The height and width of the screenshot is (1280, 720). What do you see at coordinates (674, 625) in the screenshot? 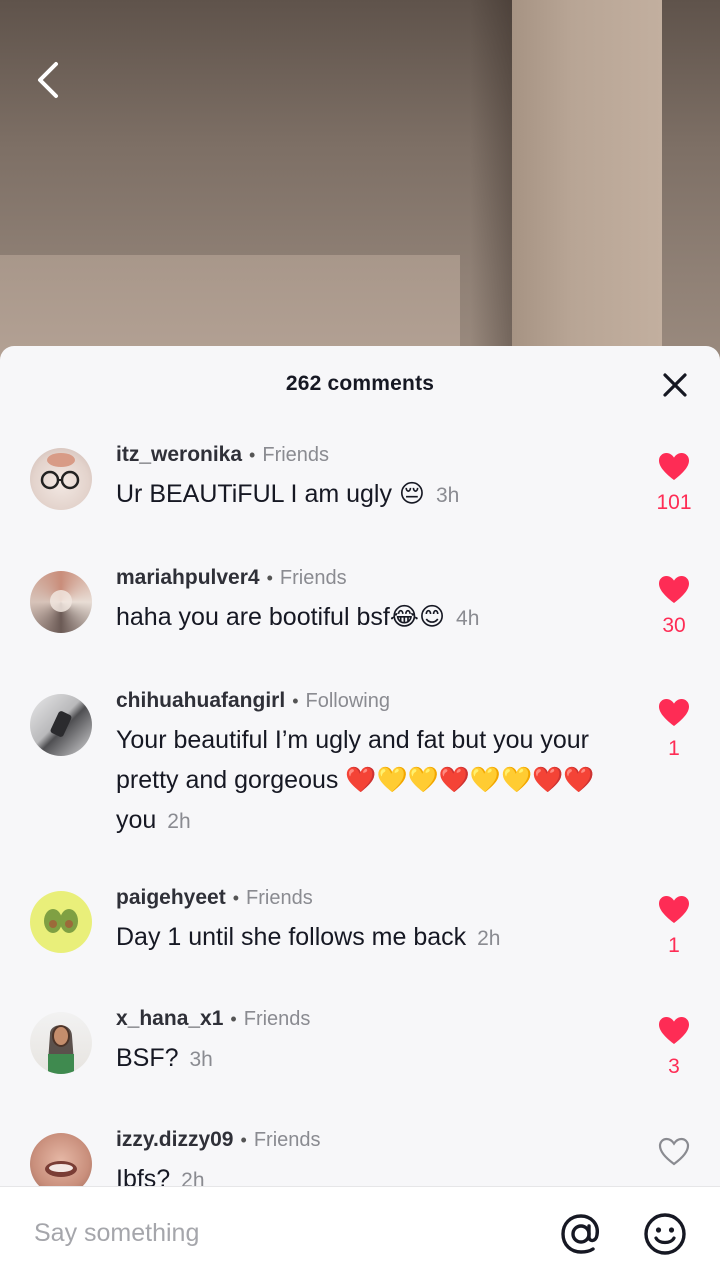
I see `like-count: 30` at bounding box center [674, 625].